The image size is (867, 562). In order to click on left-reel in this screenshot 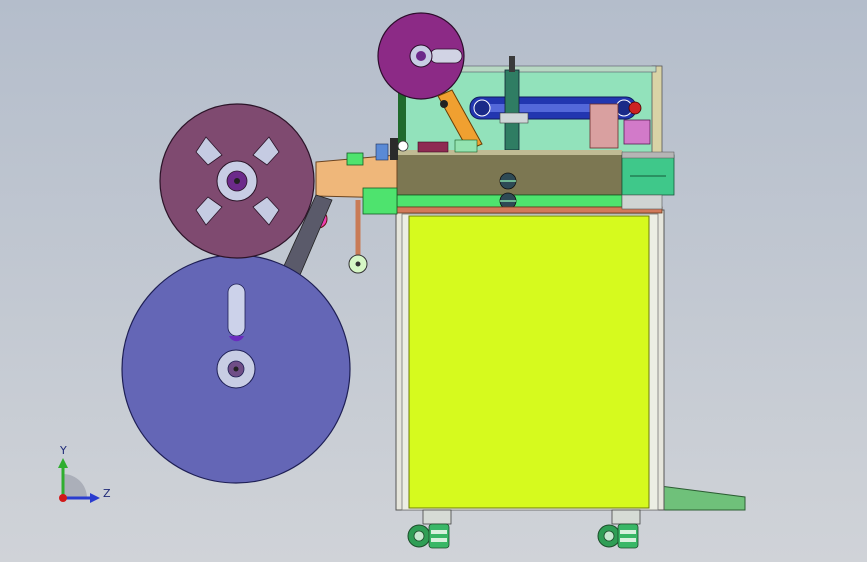, I will do `click(237, 181)`.